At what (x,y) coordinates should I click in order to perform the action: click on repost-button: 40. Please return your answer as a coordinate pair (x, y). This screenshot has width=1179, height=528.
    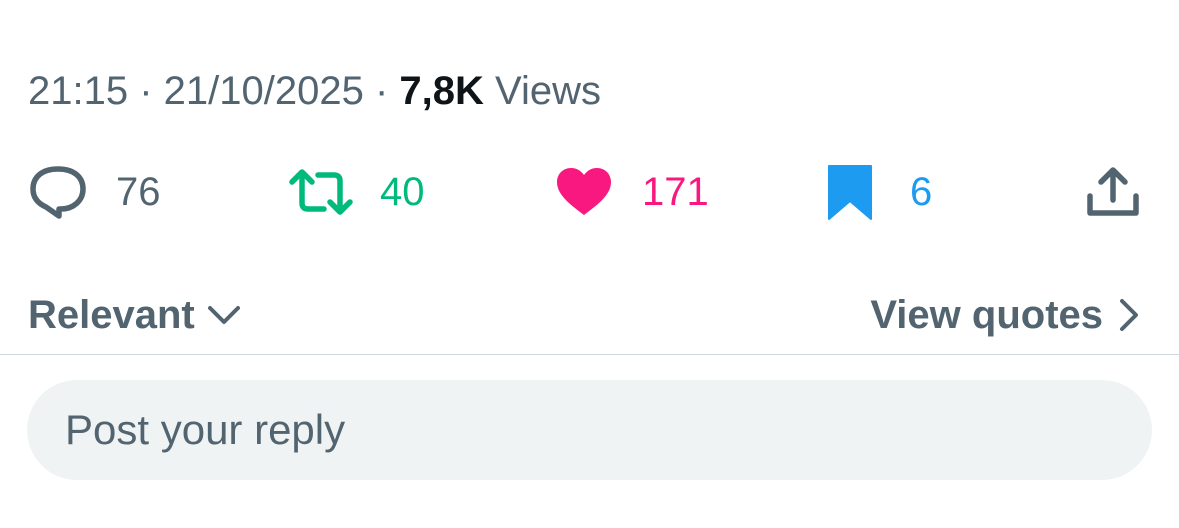
    Looking at the image, I should click on (356, 192).